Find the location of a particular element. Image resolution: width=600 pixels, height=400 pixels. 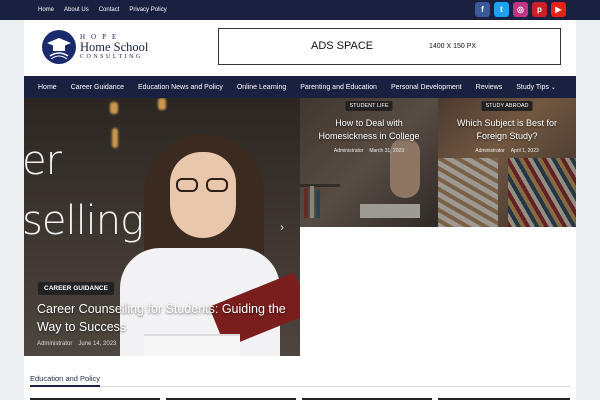

card-title: Which Subject is Best for Foreign Study? is located at coordinates (507, 130).